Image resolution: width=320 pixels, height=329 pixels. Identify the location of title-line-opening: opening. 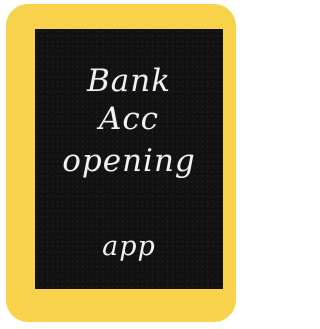
(129, 161).